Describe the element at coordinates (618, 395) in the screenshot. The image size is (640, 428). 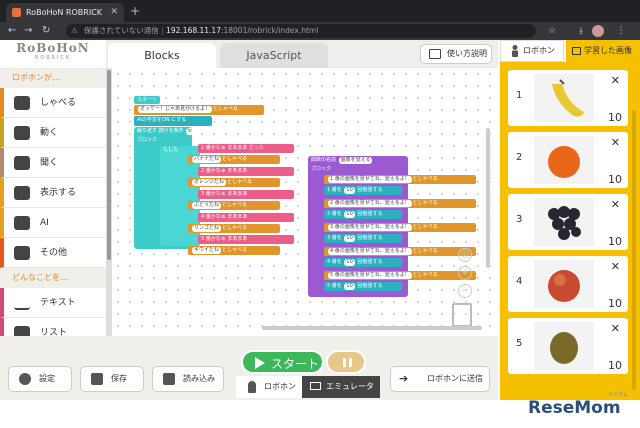
I see `watermark-caption: ヤマタム` at that location.